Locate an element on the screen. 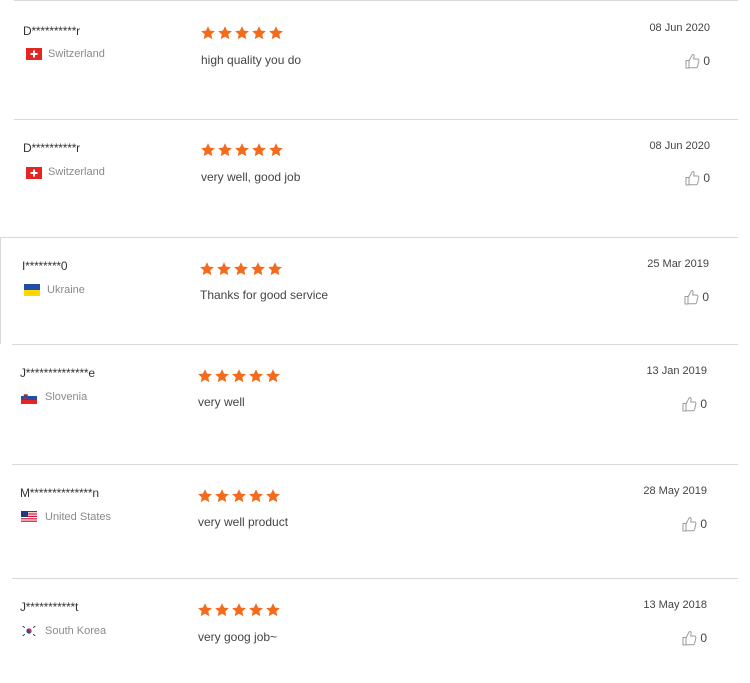  reviewer-country: United States is located at coordinates (78, 517).